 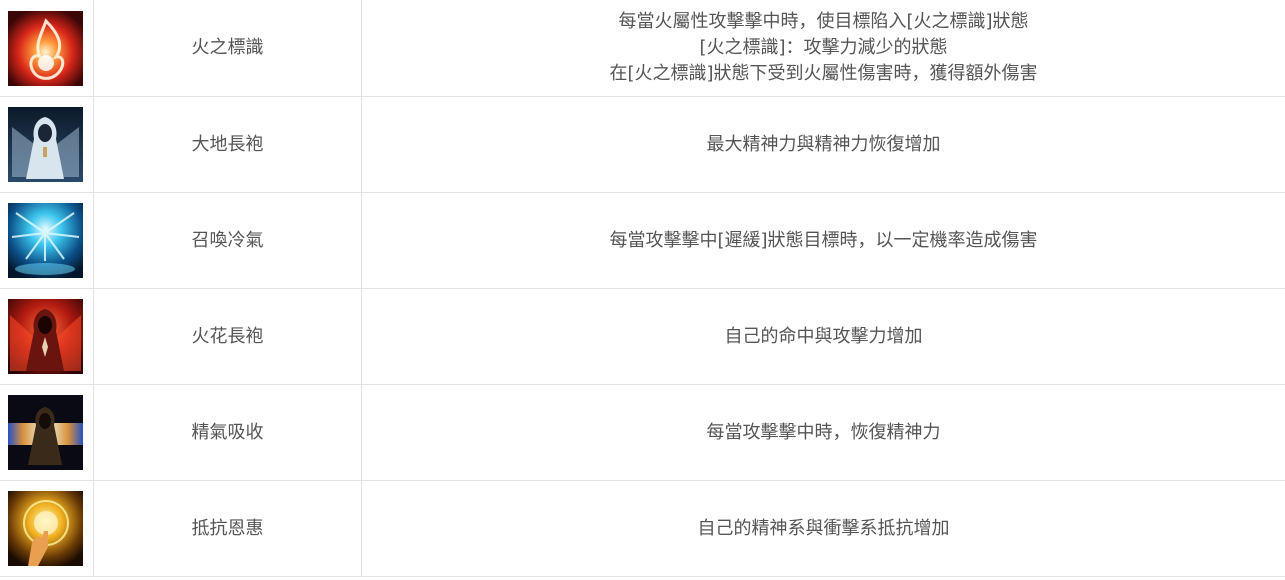 I want to click on skill-name: 火花長袍, so click(x=227, y=336).